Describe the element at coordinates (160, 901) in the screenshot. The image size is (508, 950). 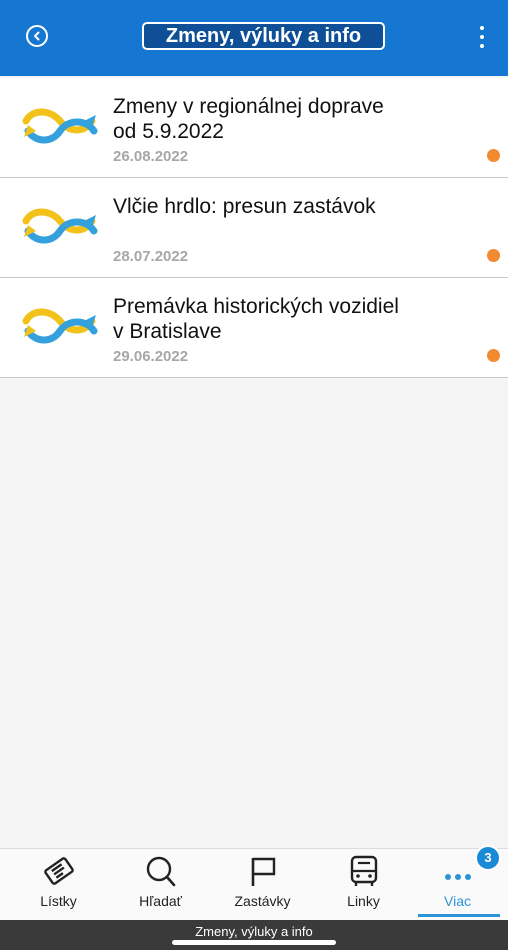
I see `nav-label: Hľadať` at that location.